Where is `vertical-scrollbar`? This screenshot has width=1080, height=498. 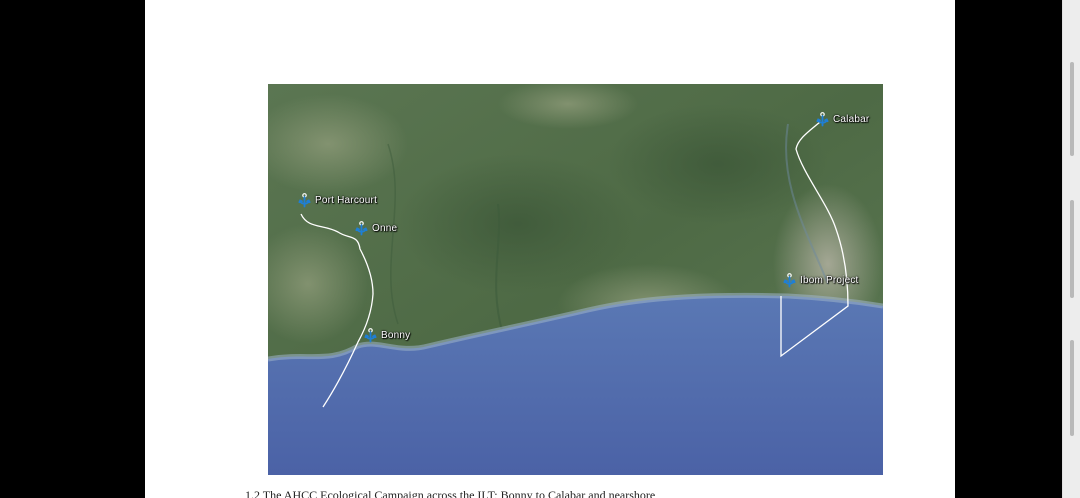
vertical-scrollbar is located at coordinates (1071, 249).